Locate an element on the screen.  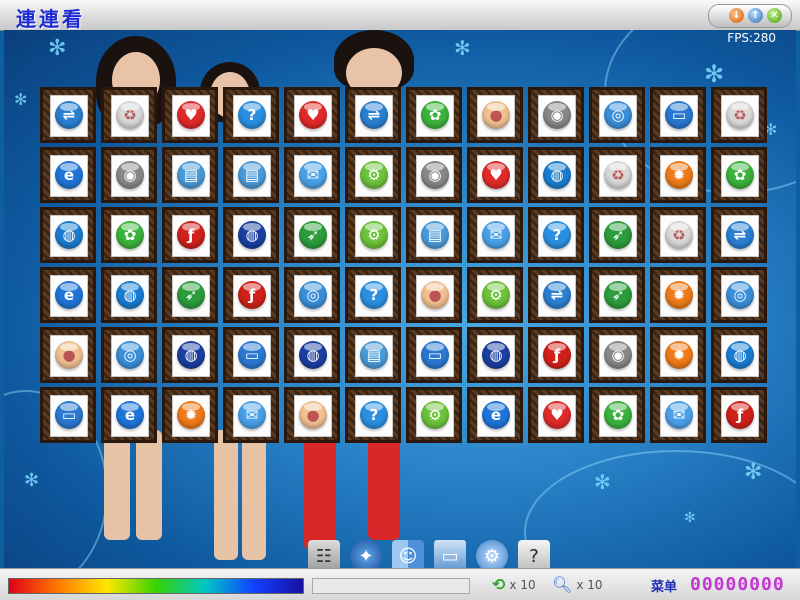
hint-control: 🔍︎ x 10 is located at coordinates (577, 584).